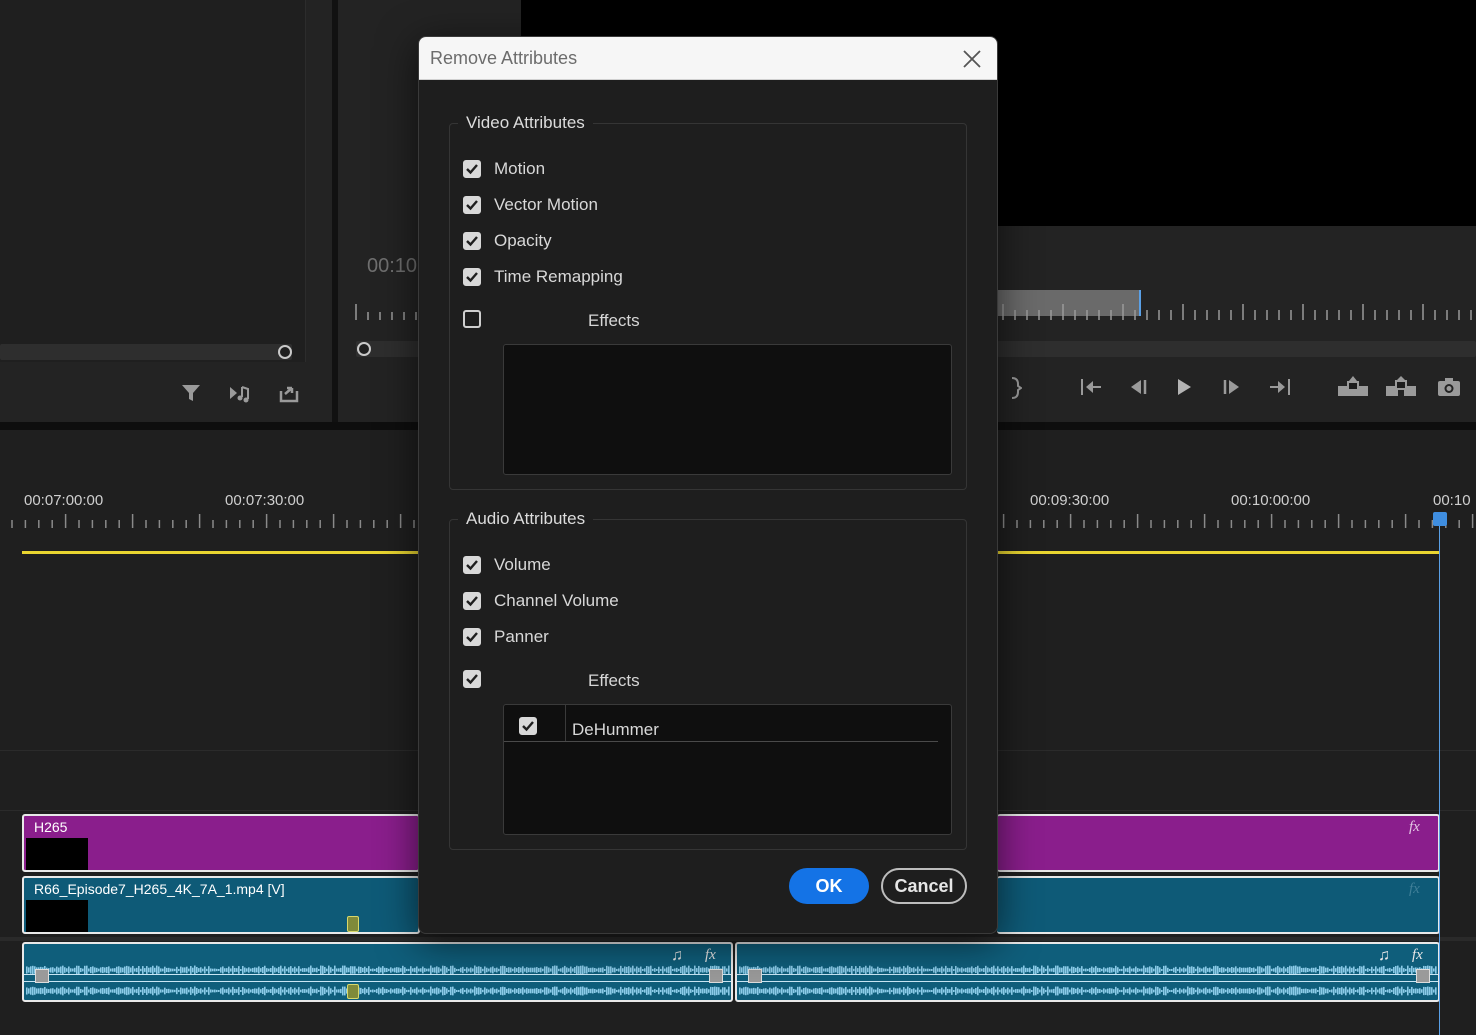 This screenshot has height=1035, width=1476. I want to click on dialog-titlebar: Remove Attributes, so click(708, 58).